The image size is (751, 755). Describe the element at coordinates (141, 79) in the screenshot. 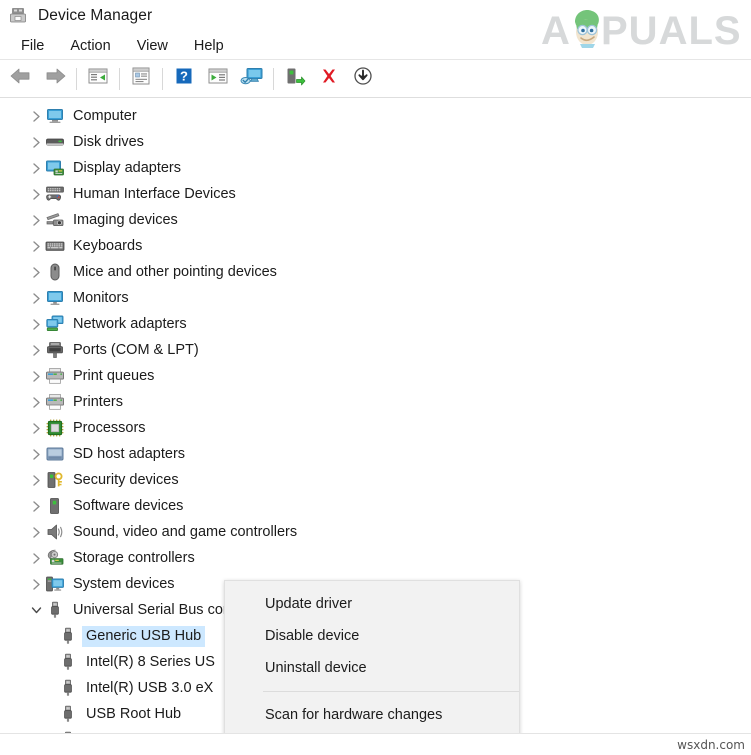

I see `toolbar-properties` at that location.